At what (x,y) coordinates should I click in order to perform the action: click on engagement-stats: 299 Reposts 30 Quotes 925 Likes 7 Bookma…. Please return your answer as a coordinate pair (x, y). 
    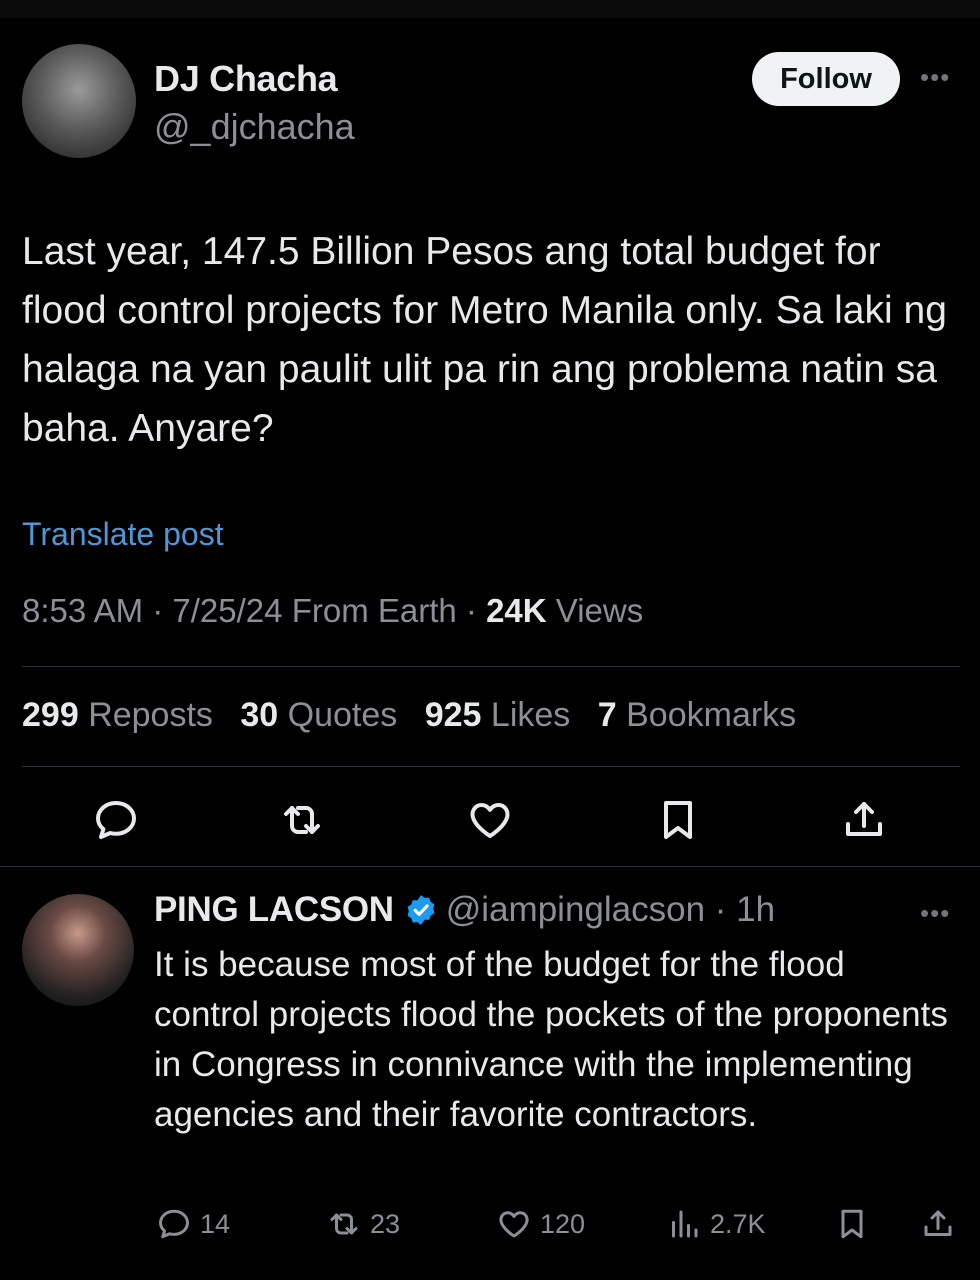
    Looking at the image, I should click on (418, 715).